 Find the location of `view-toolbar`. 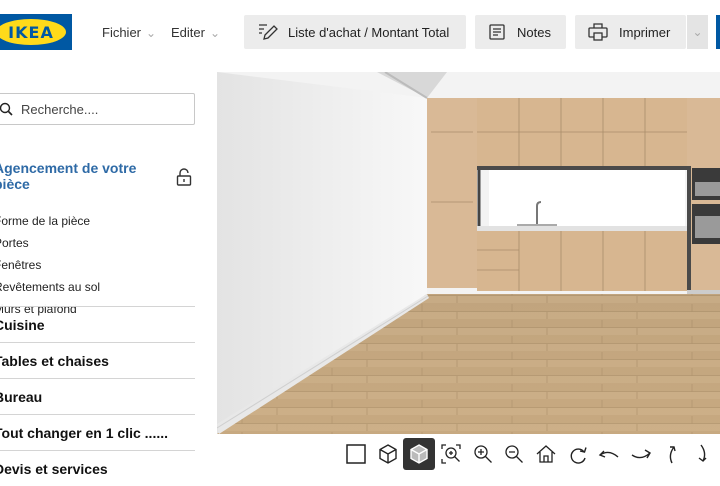

view-toolbar is located at coordinates (530, 454).